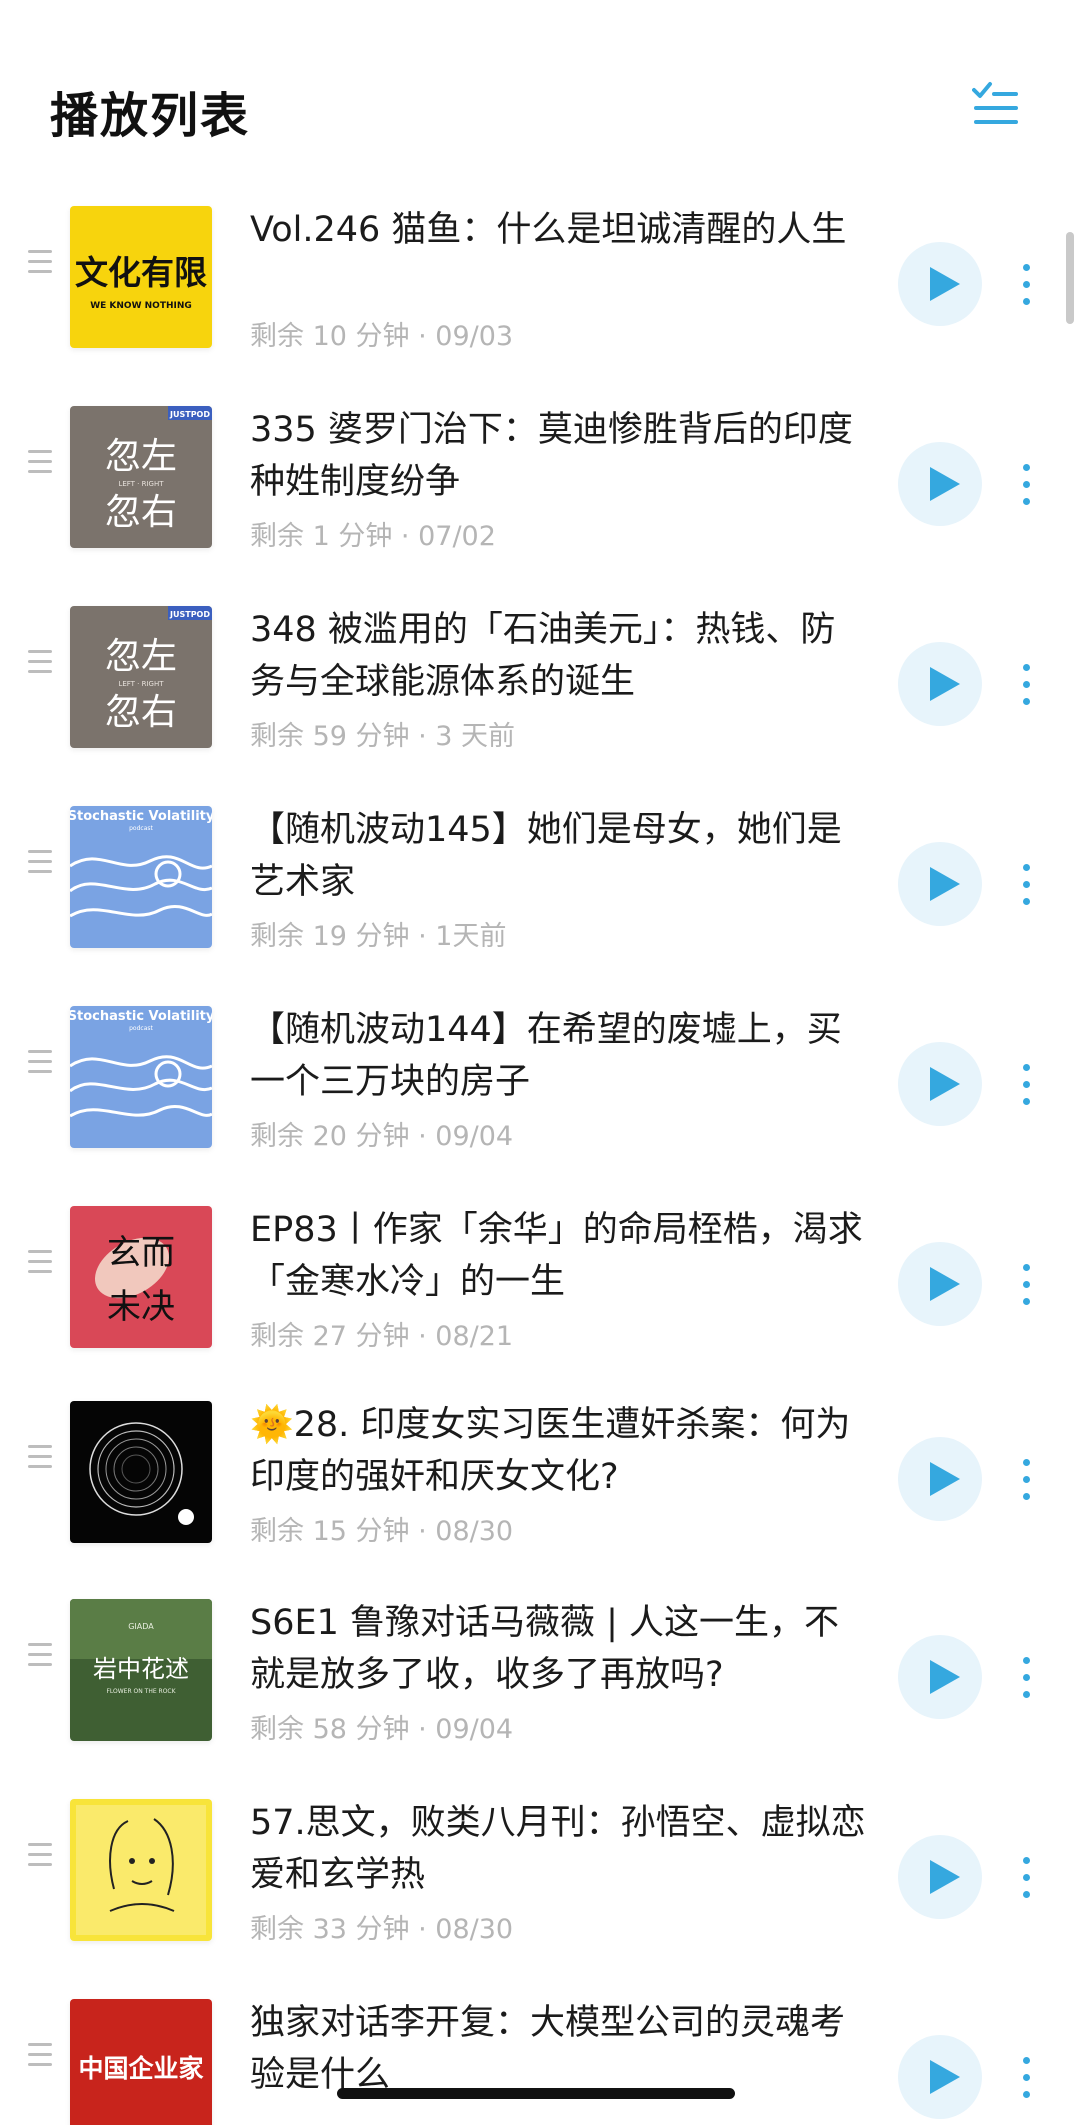 This screenshot has width=1080, height=2125. I want to click on episode-title: 独家对话李开复：大模型公司的灵魂考验是什么, so click(560, 2049).